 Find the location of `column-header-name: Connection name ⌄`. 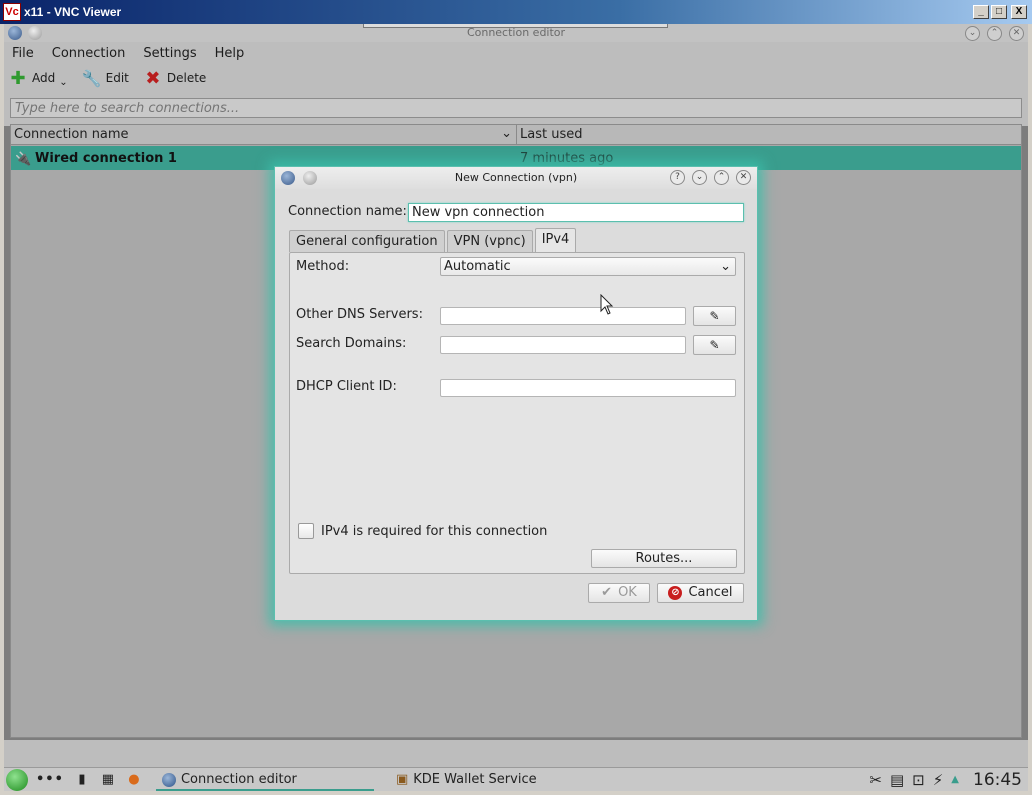

column-header-name: Connection name ⌄ is located at coordinates (264, 134).